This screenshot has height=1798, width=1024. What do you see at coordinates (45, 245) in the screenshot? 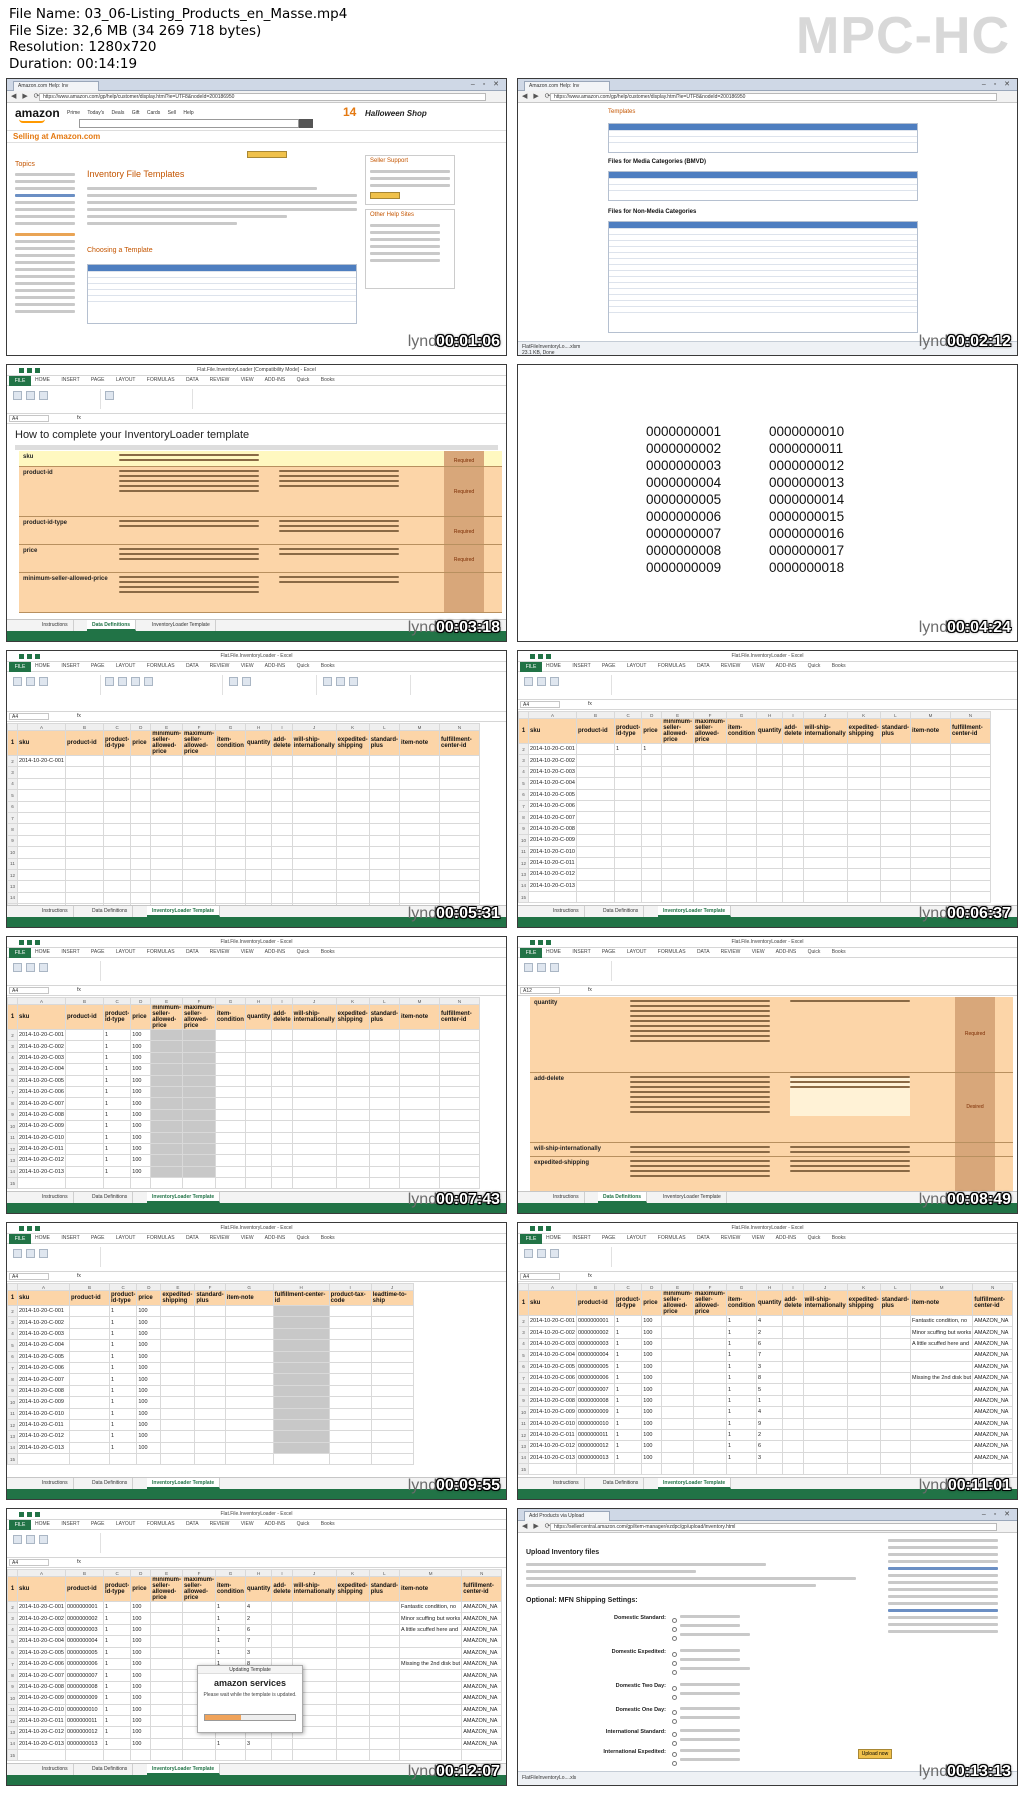
I see `topics-list` at bounding box center [45, 245].